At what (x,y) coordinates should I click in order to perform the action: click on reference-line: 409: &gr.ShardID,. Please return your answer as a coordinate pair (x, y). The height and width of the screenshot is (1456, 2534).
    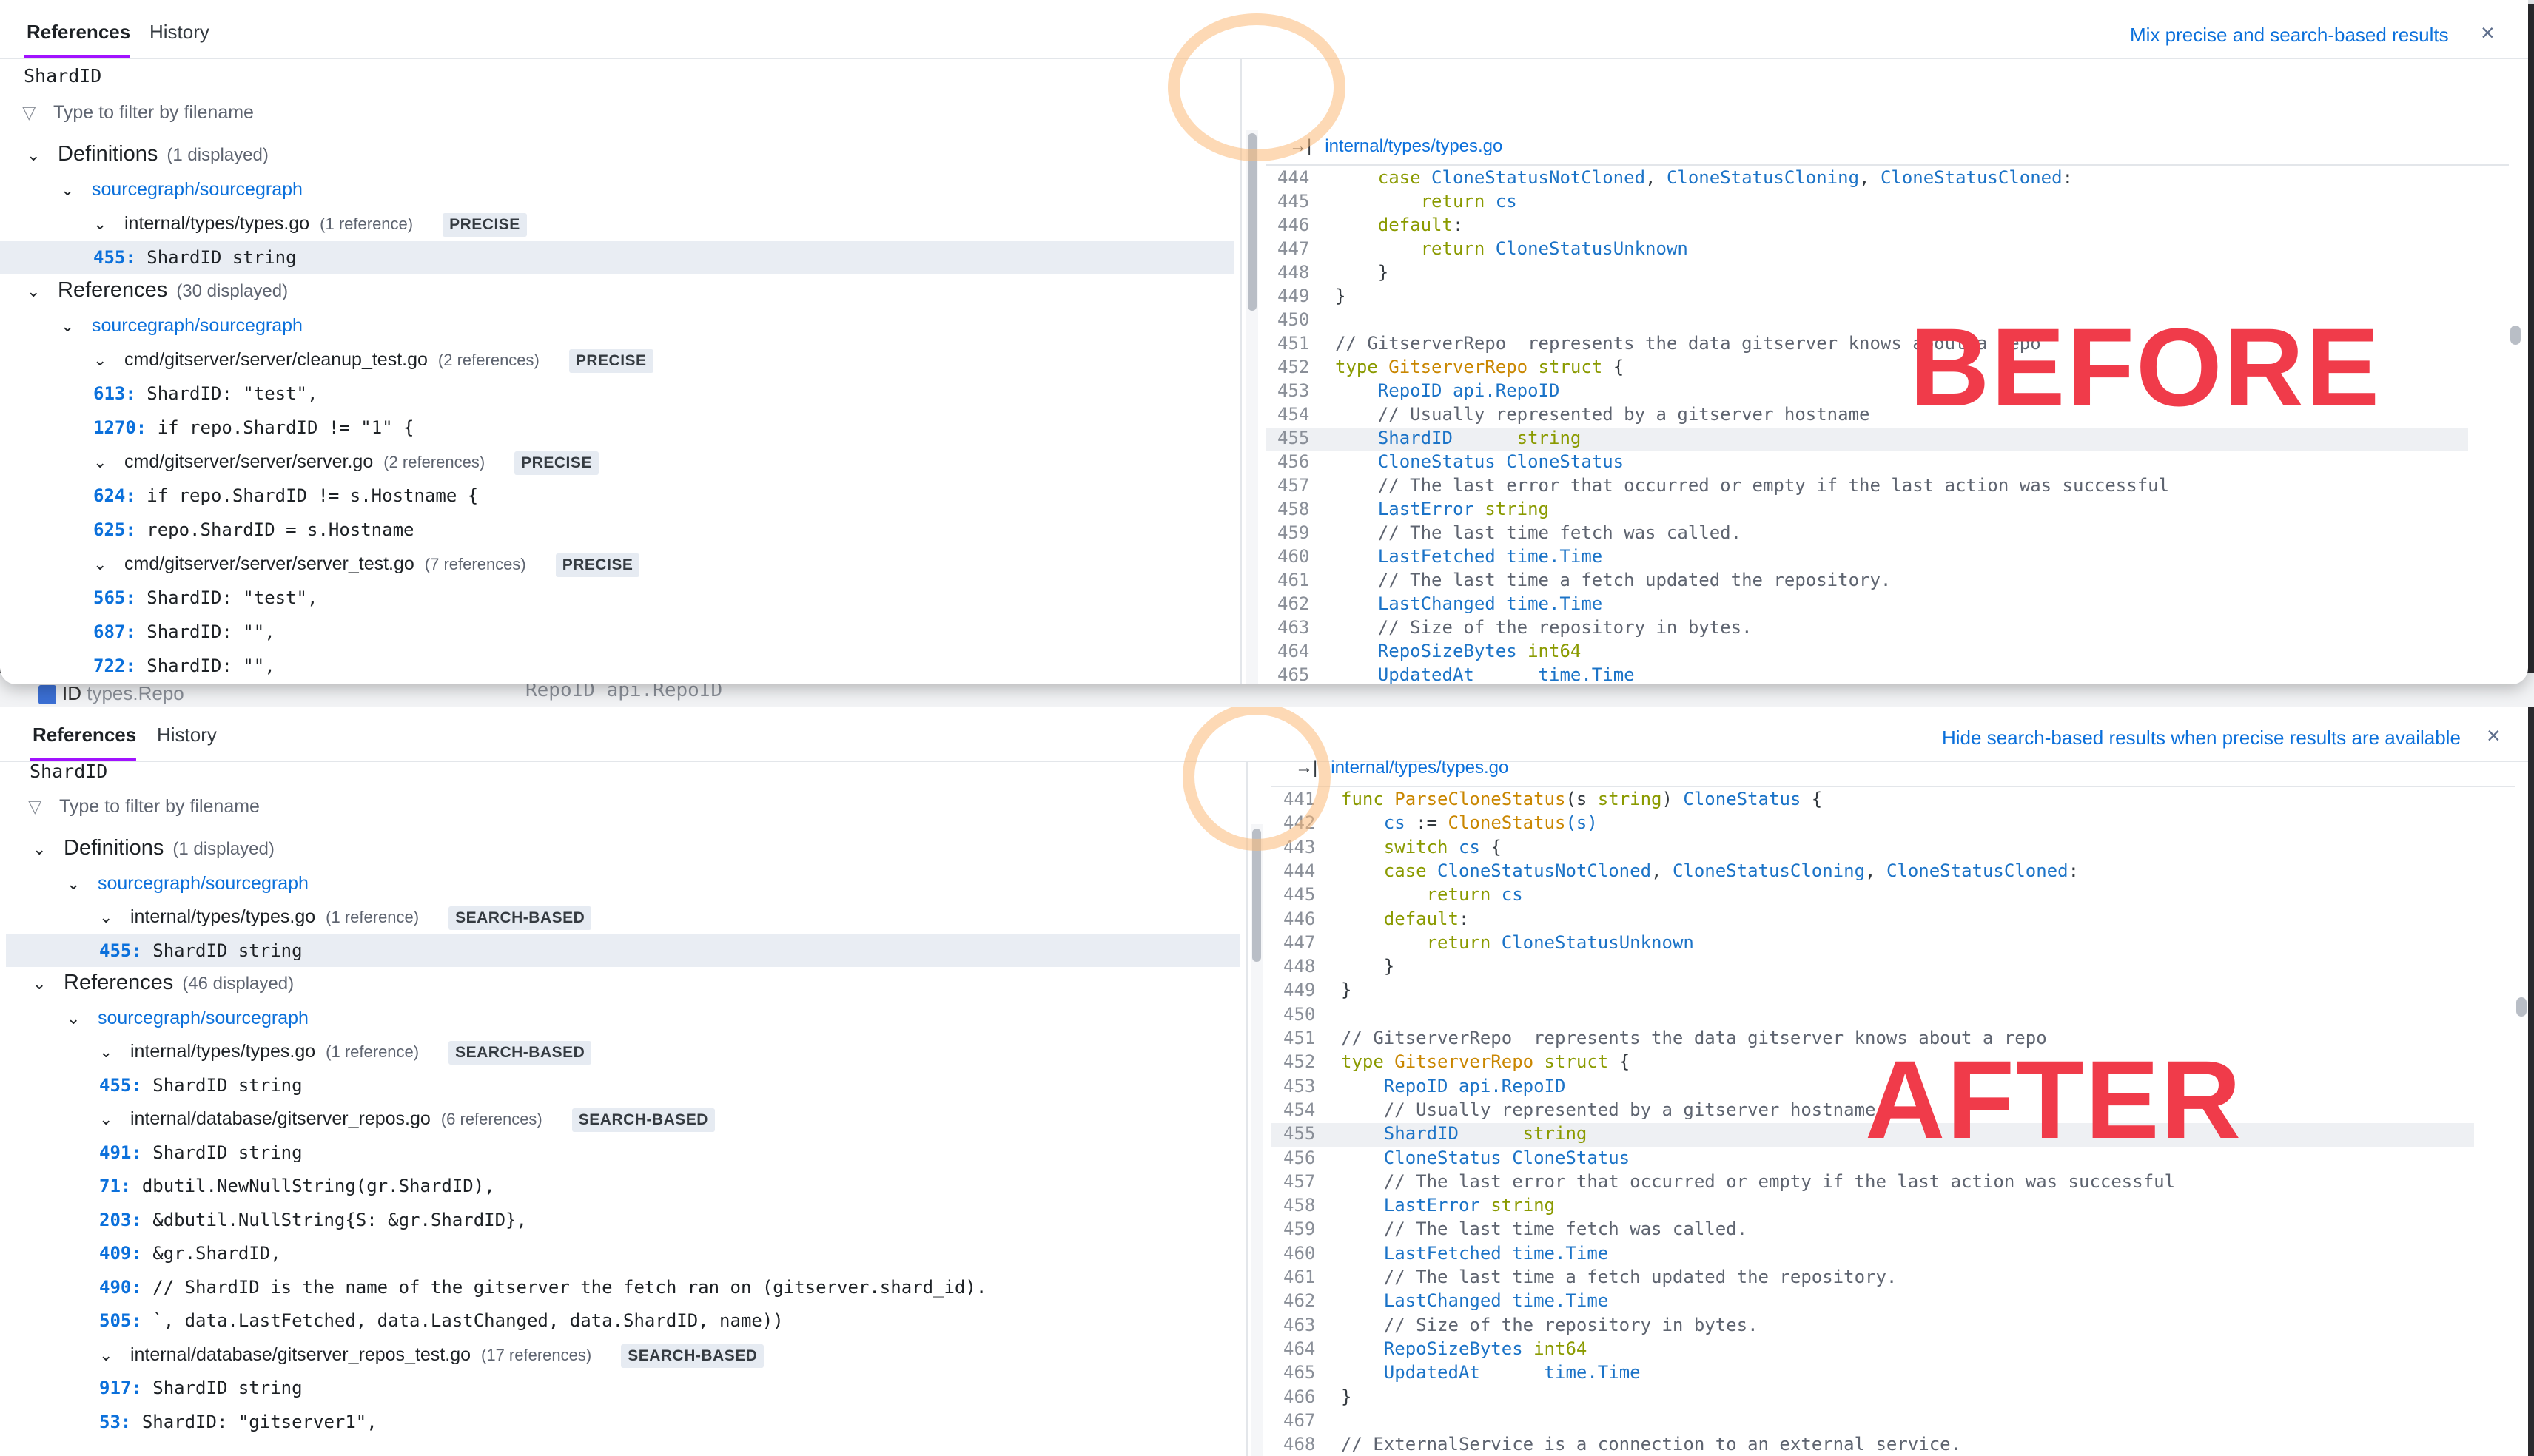
    Looking at the image, I should click on (623, 1253).